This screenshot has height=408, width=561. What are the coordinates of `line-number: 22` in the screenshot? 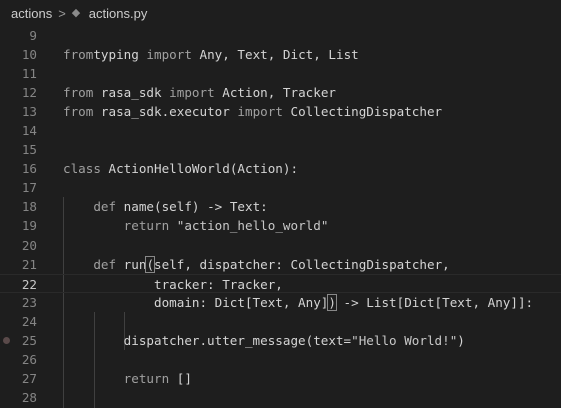 It's located at (29, 284).